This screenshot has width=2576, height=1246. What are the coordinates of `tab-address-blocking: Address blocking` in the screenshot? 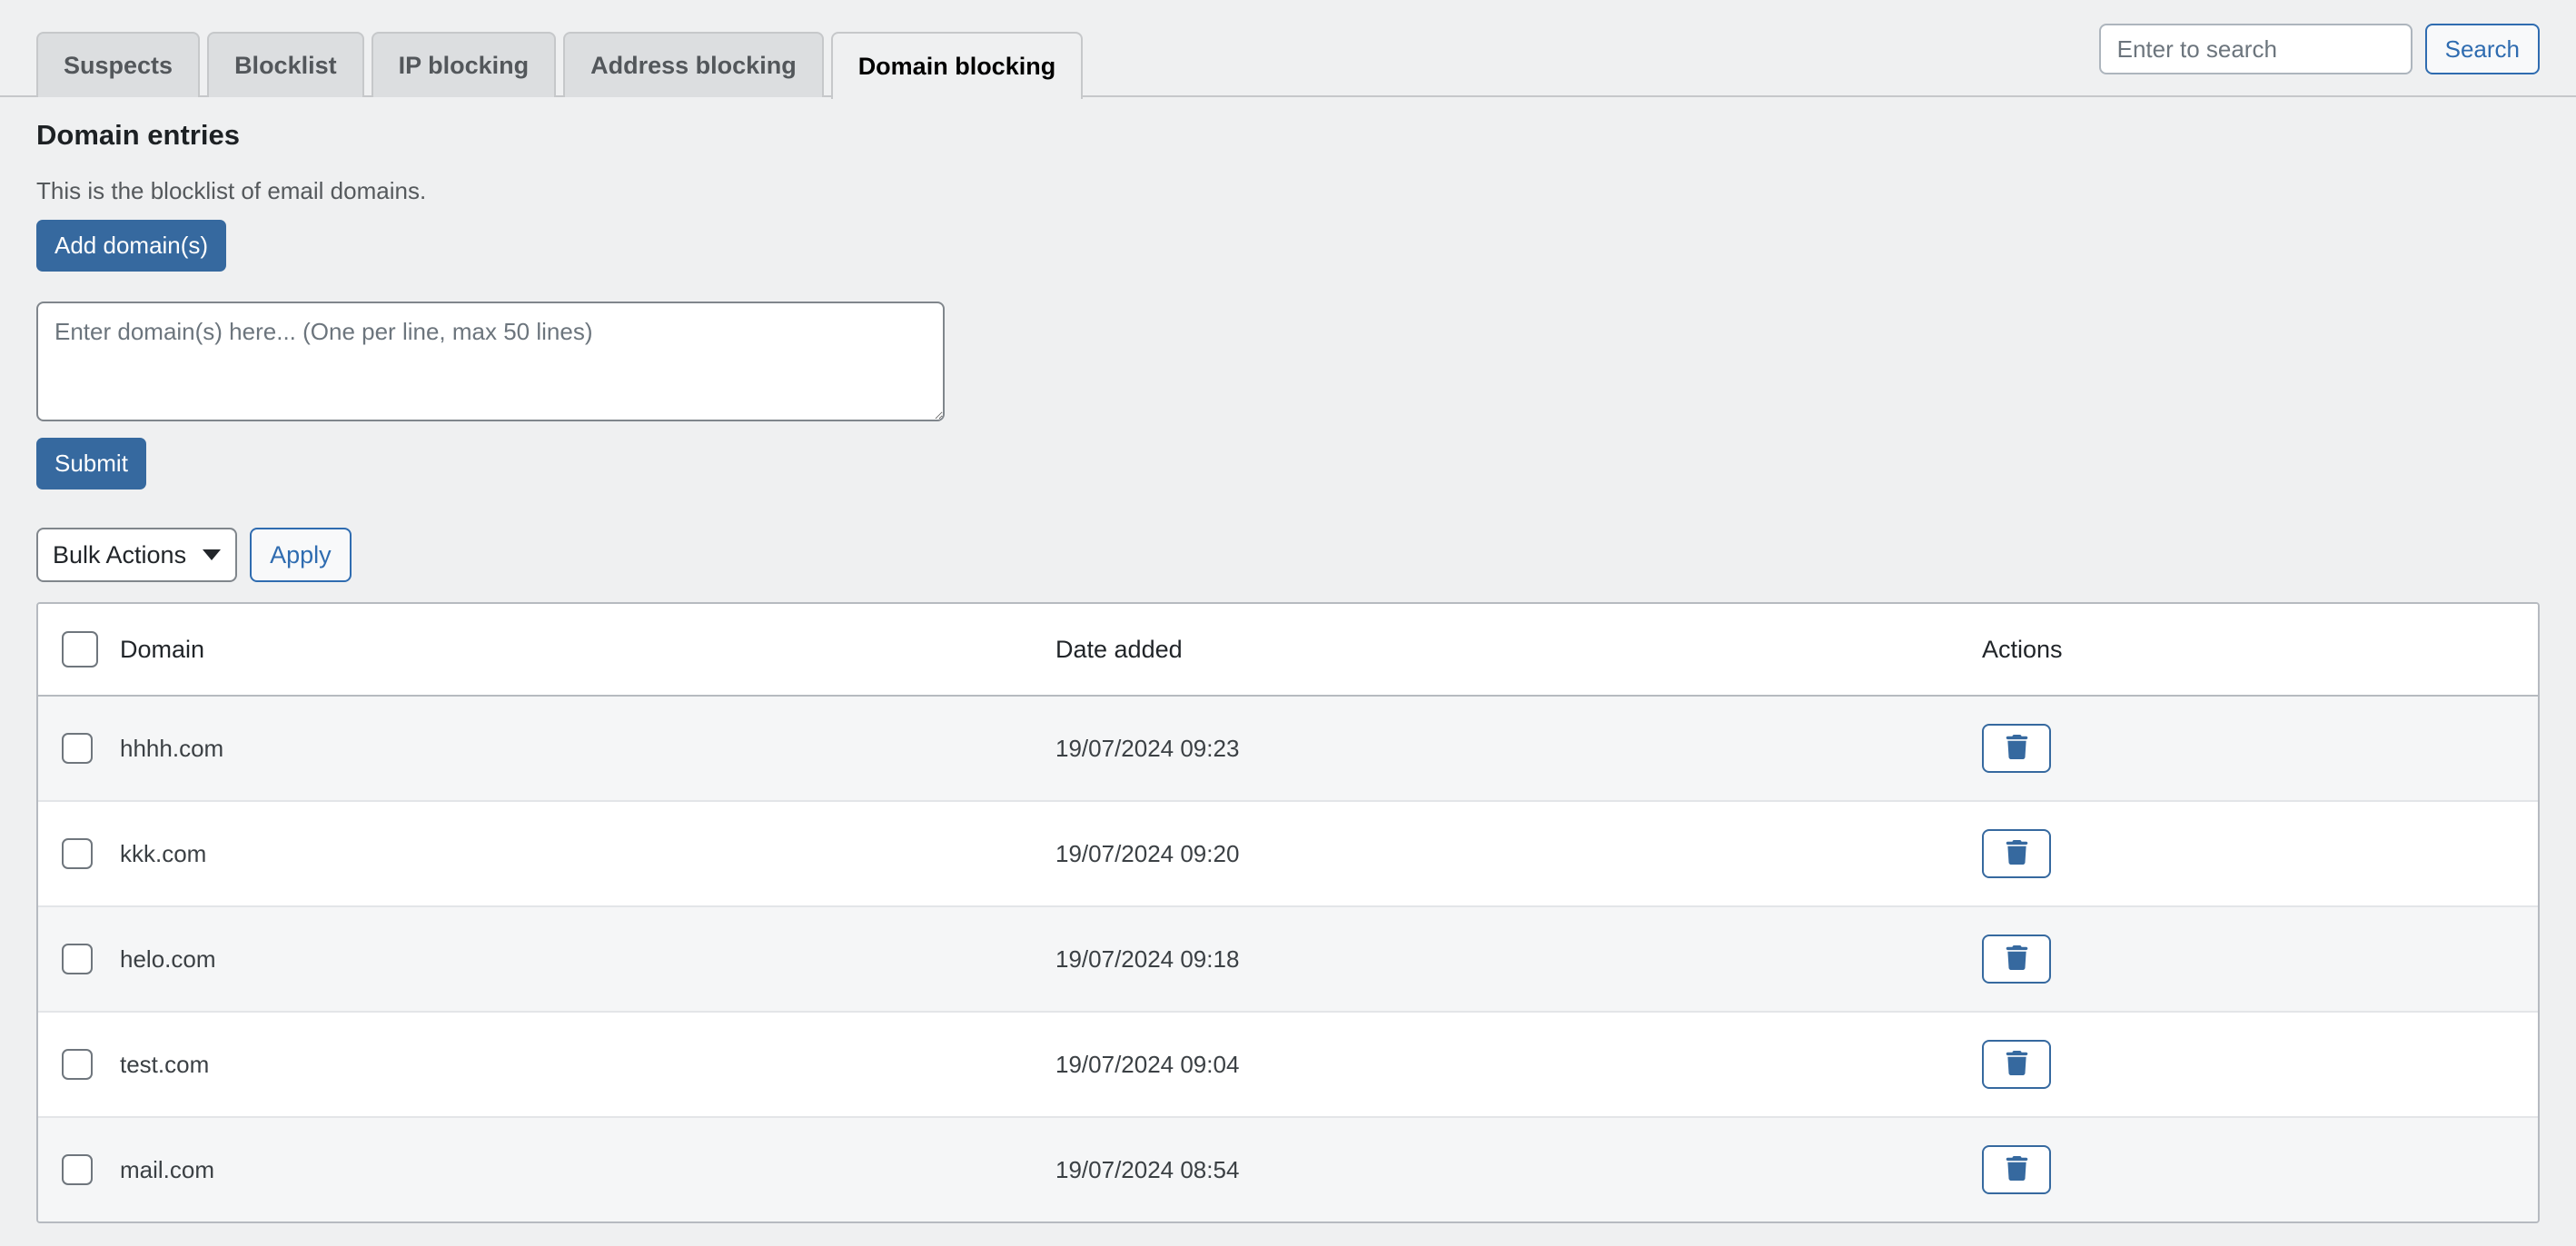 It's located at (693, 64).